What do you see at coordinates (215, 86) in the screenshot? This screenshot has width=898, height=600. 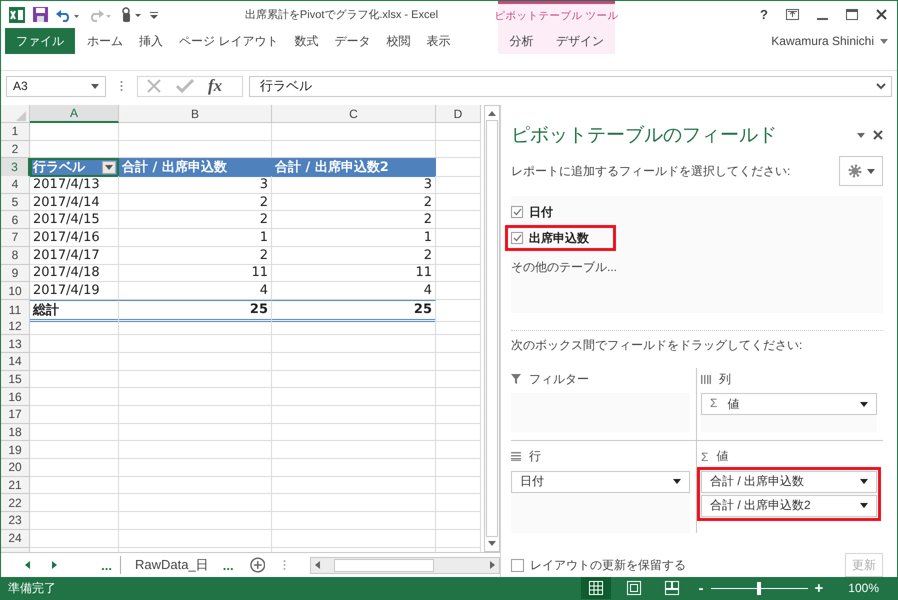 I see `insert-function-button: fx` at bounding box center [215, 86].